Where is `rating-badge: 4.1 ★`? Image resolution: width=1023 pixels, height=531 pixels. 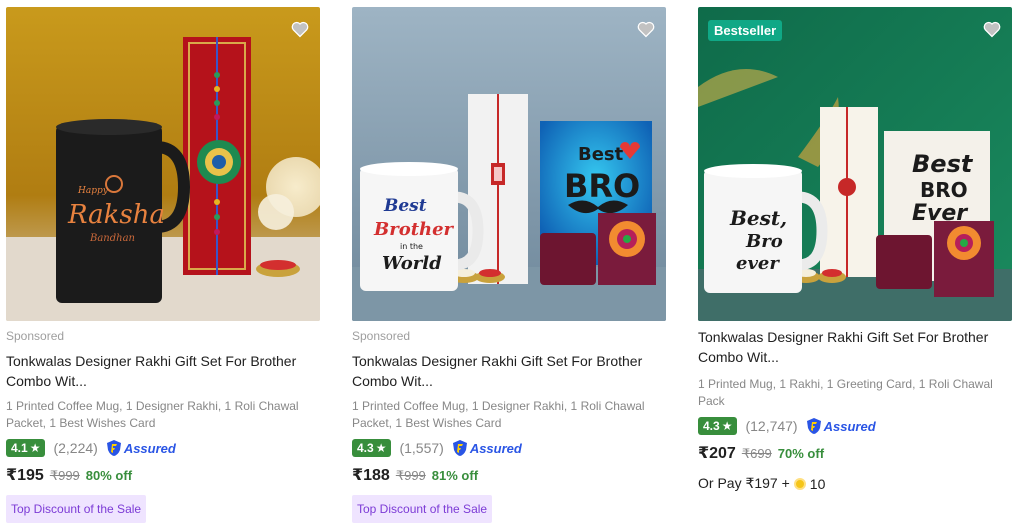 rating-badge: 4.1 ★ is located at coordinates (26, 448).